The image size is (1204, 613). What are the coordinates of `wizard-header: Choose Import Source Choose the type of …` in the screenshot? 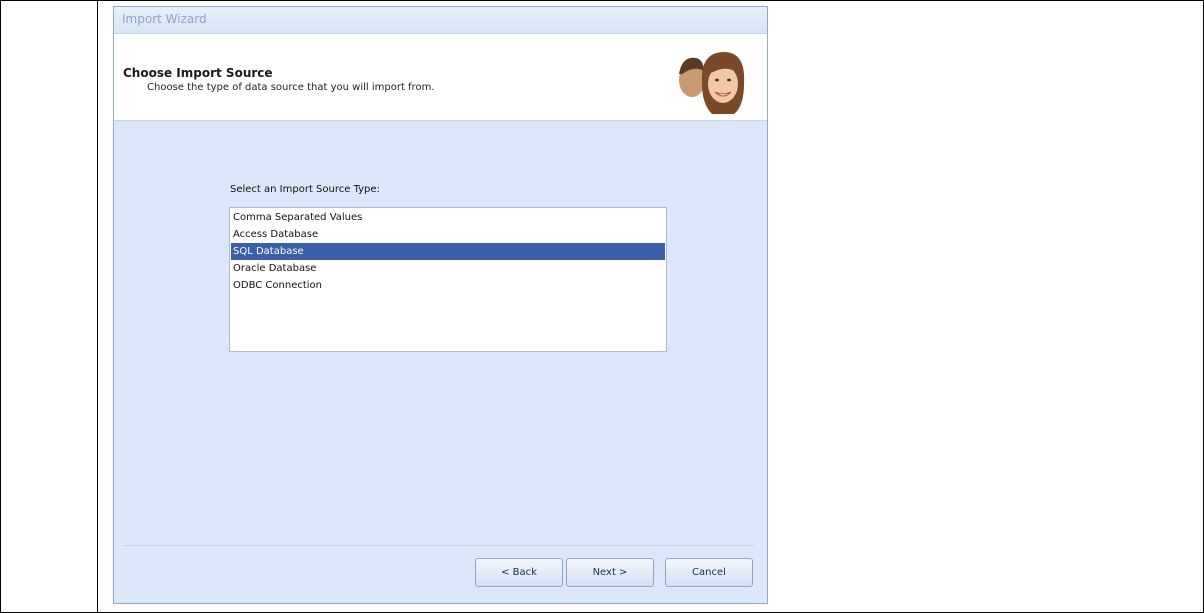 It's located at (440, 77).